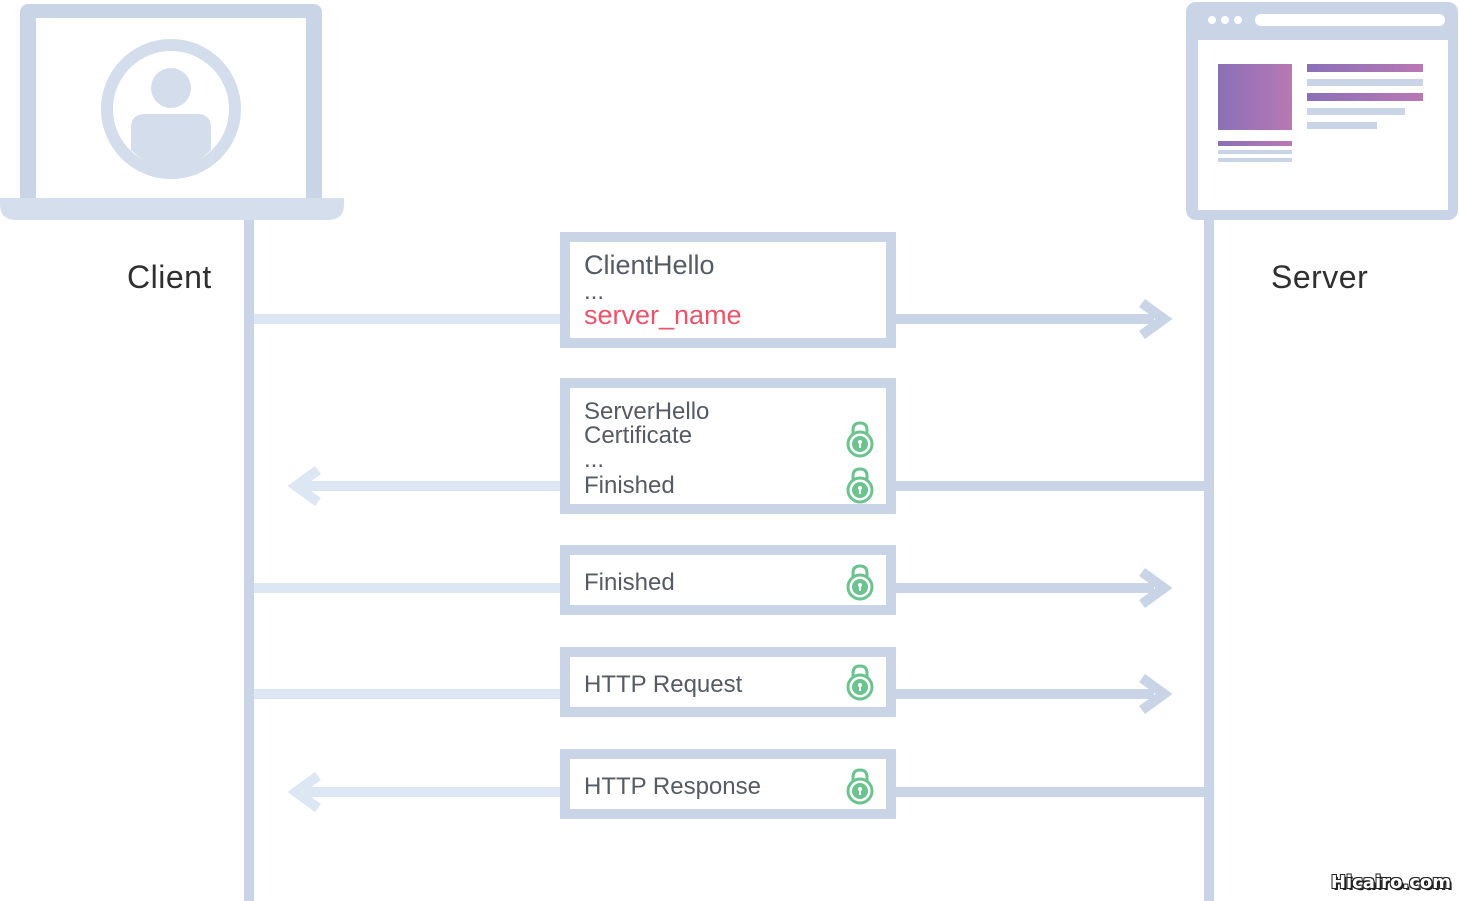 The height and width of the screenshot is (901, 1459). Describe the element at coordinates (249, 560) in the screenshot. I see `client-lifeline` at that location.